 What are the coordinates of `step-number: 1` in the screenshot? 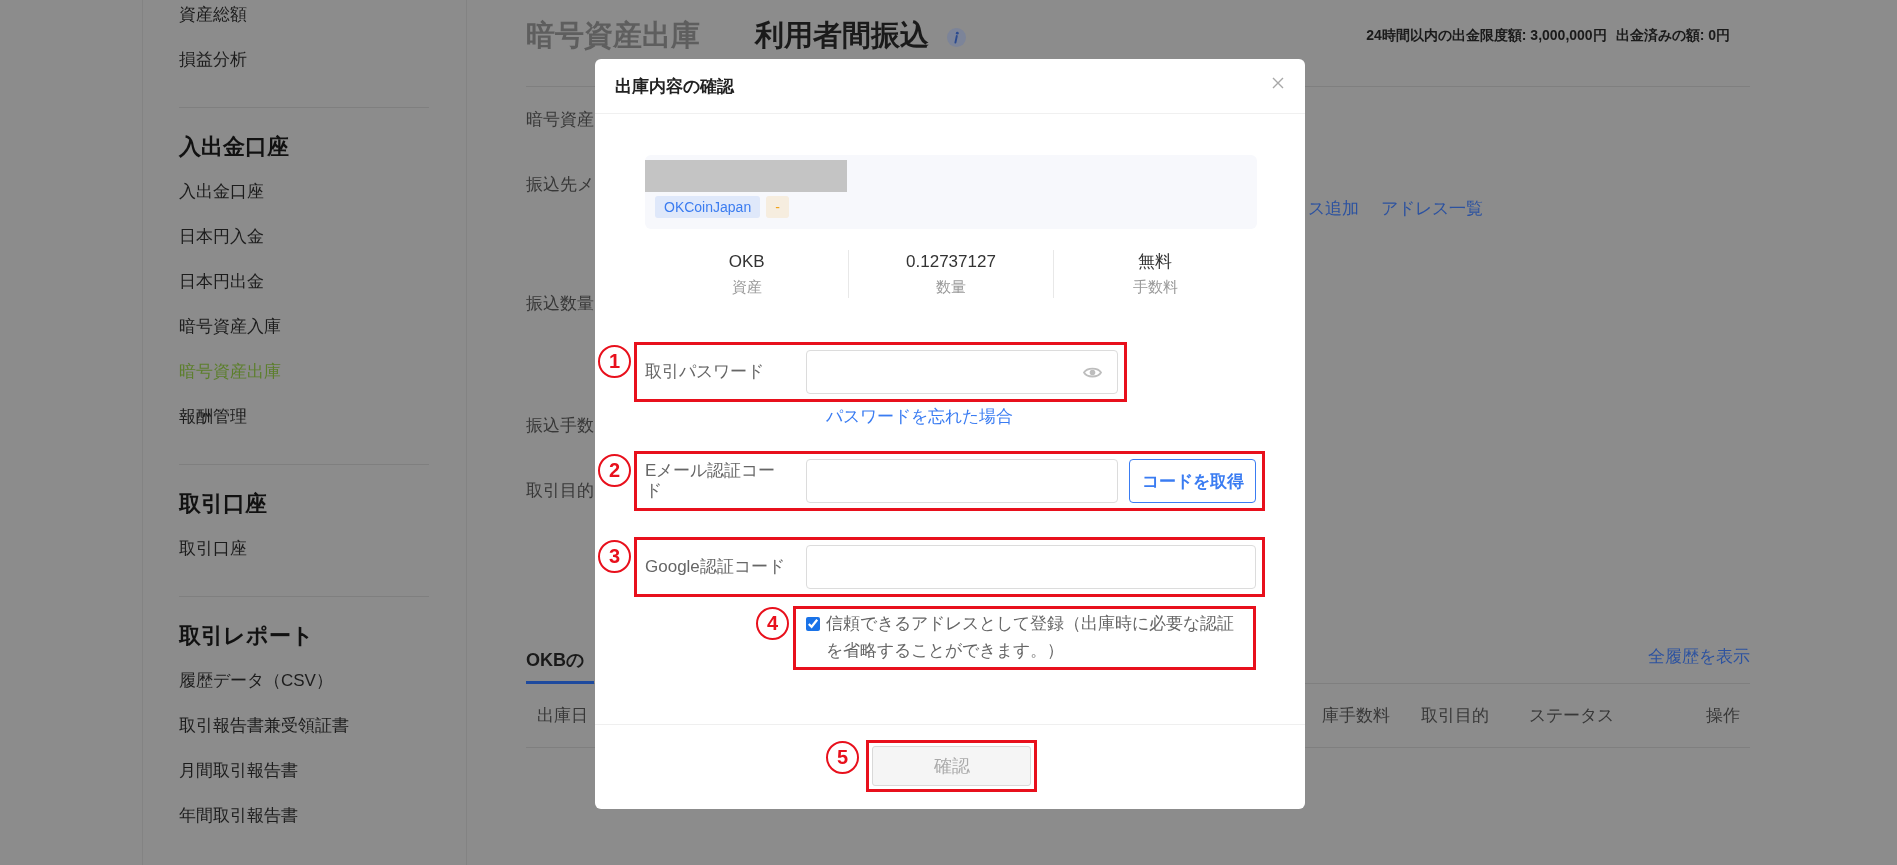 It's located at (614, 361).